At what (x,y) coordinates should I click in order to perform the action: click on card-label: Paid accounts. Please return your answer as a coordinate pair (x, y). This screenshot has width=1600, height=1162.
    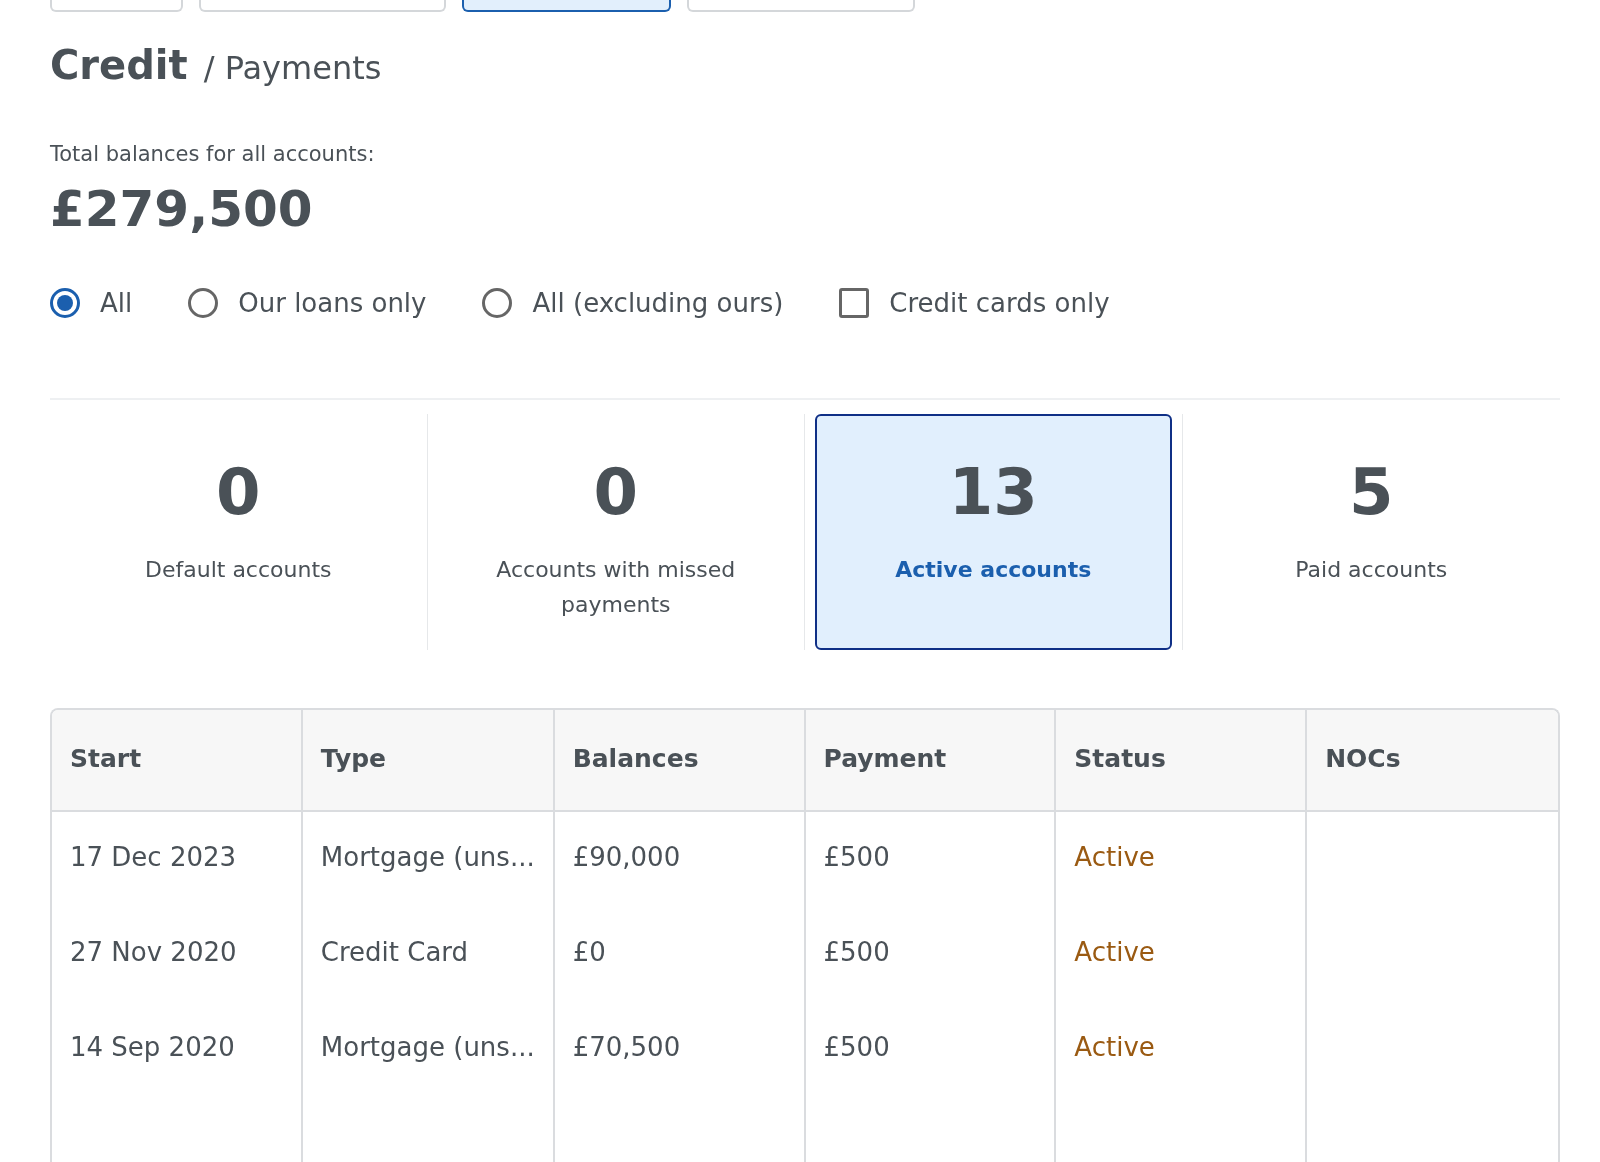
    Looking at the image, I should click on (1371, 570).